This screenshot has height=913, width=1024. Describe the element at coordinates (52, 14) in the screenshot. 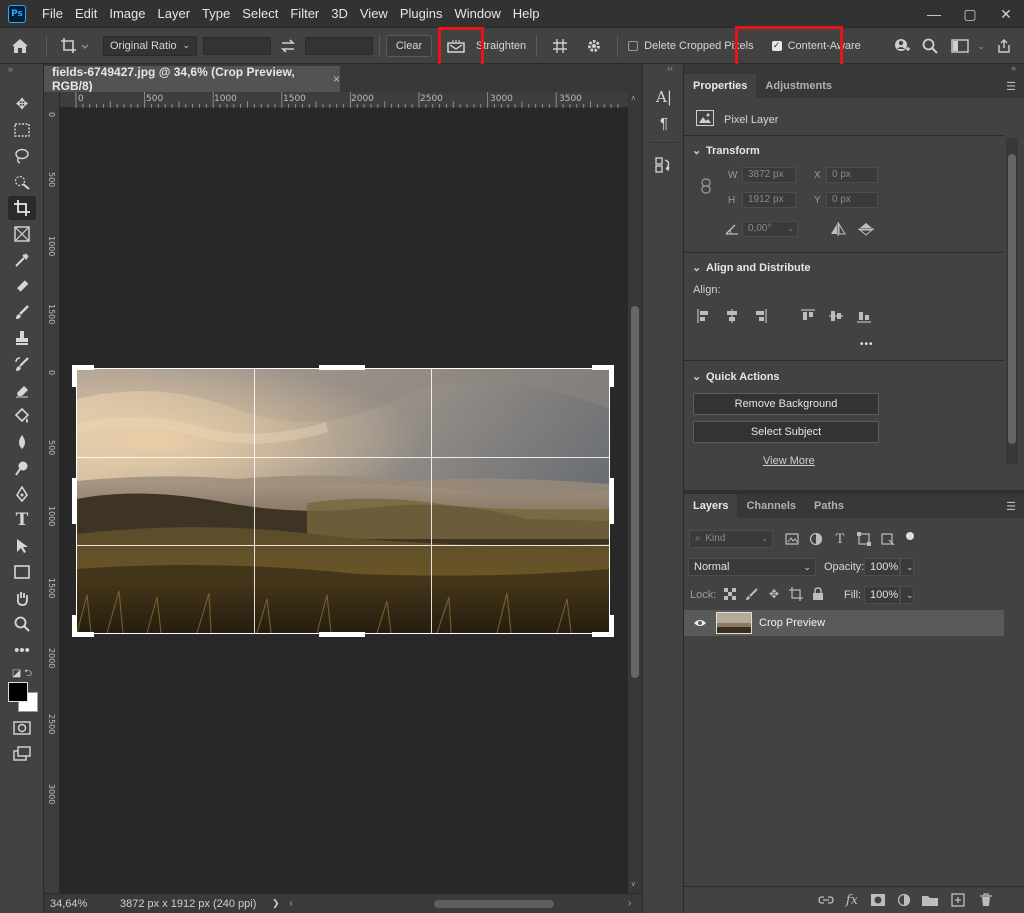

I see `menu-file: File` at that location.